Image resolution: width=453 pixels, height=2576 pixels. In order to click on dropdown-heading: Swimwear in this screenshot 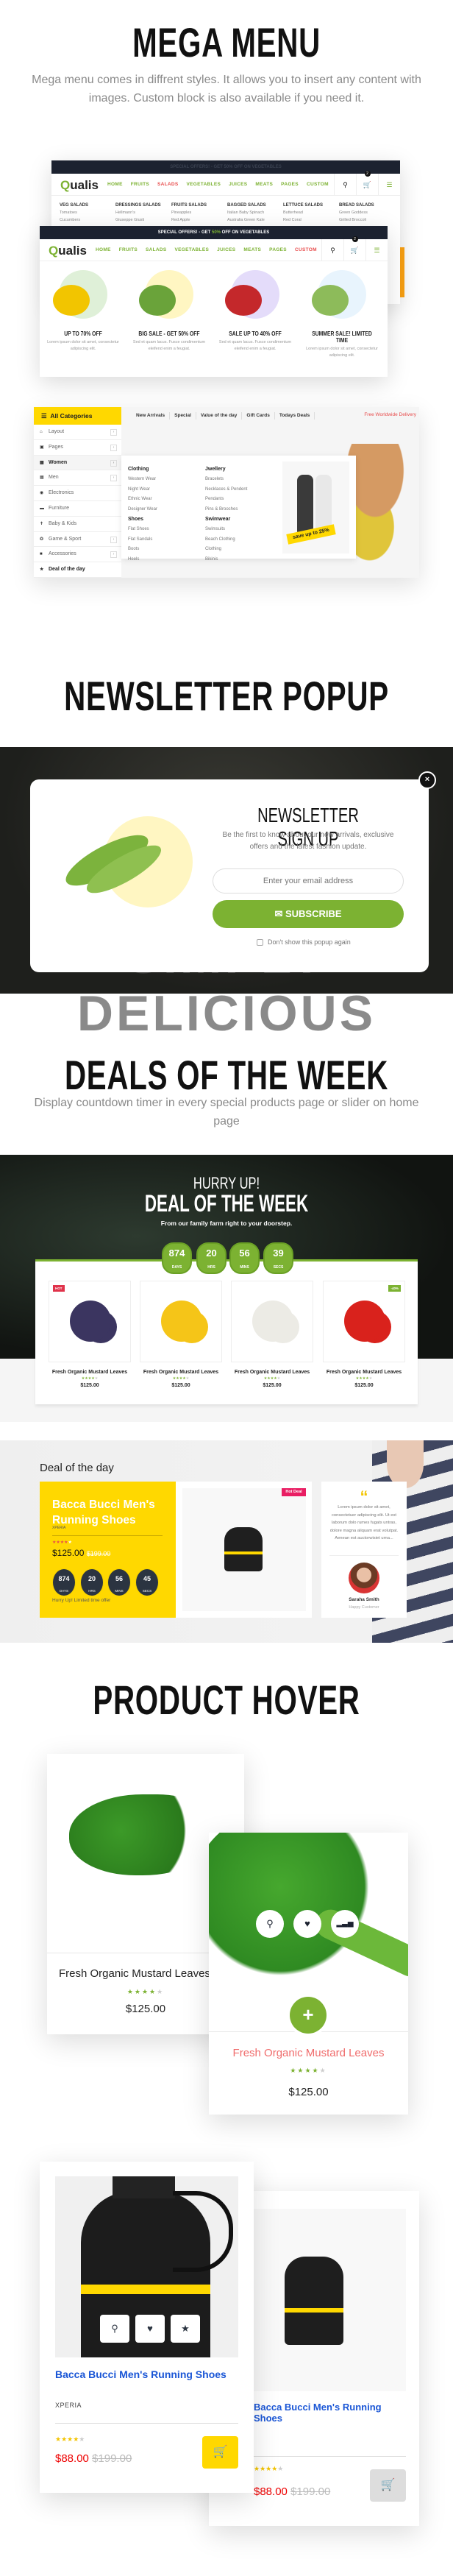, I will do `click(220, 519)`.